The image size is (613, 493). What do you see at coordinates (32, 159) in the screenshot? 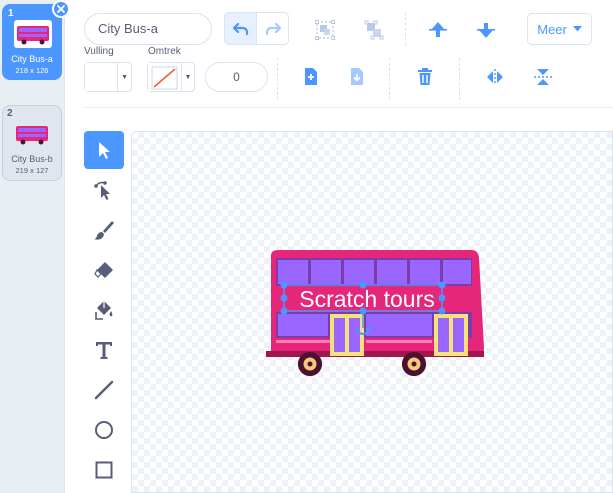
I see `costume-name: City Bus-b` at bounding box center [32, 159].